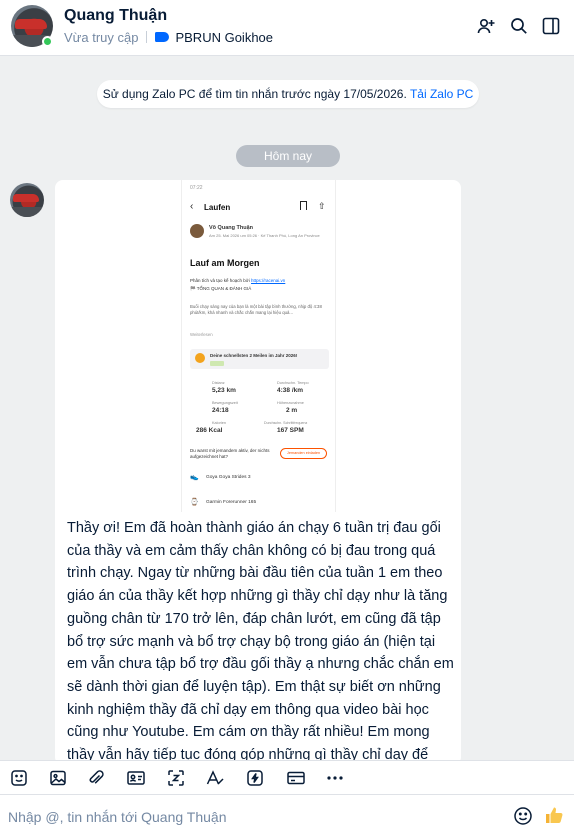 The width and height of the screenshot is (574, 837). Describe the element at coordinates (217, 207) in the screenshot. I see `screenshot-title: Laufen` at that location.